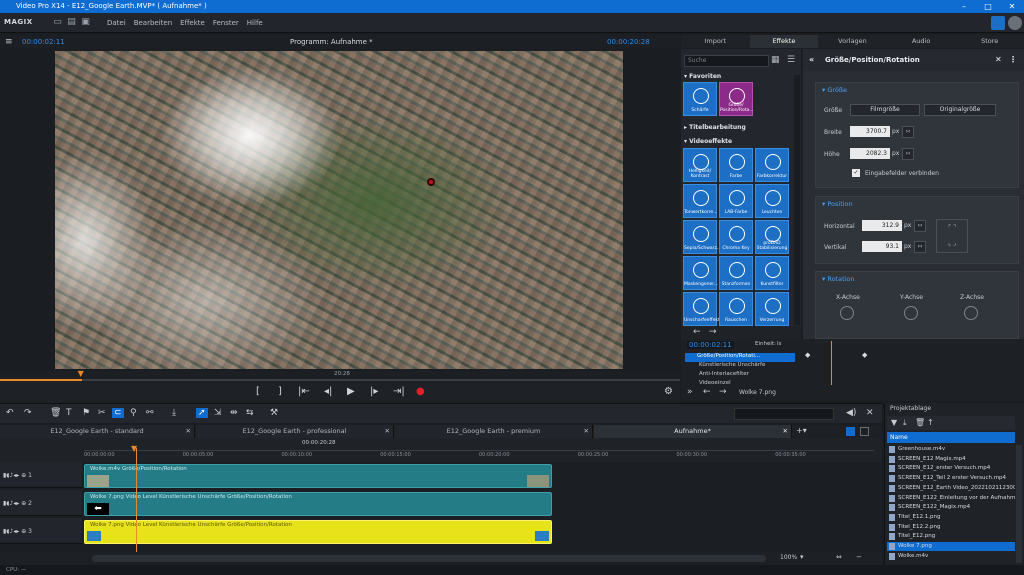  What do you see at coordinates (97, 431) in the screenshot?
I see `tab-standard: E12_Google Earth - standard ✕` at bounding box center [97, 431].